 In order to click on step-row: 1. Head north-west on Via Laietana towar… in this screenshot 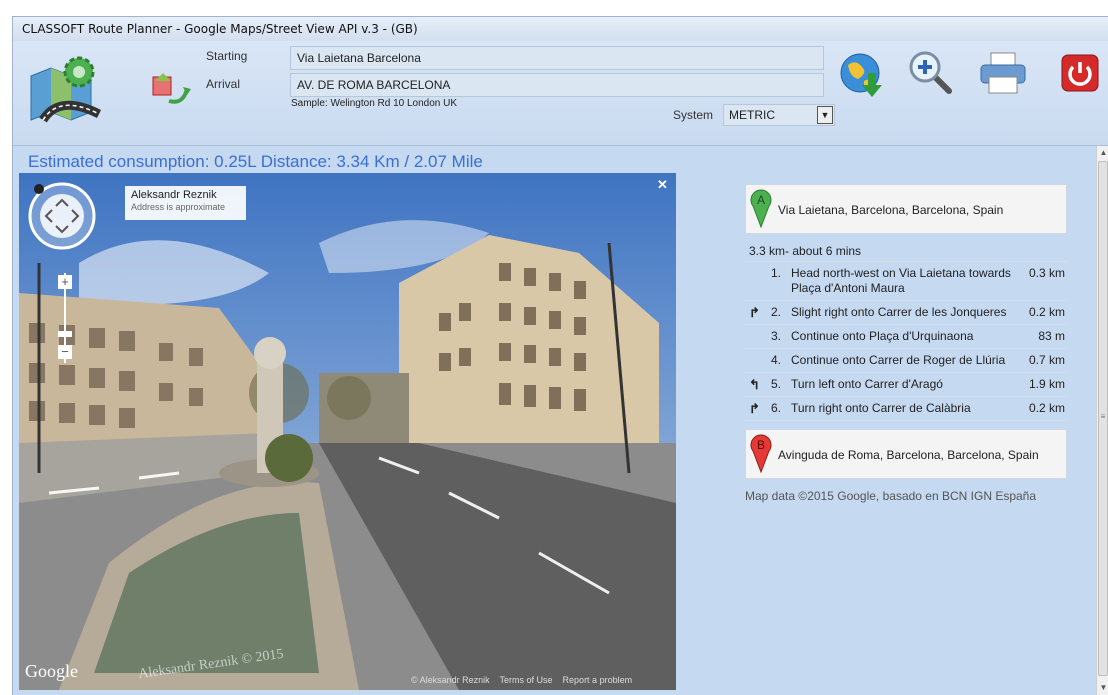, I will do `click(906, 281)`.